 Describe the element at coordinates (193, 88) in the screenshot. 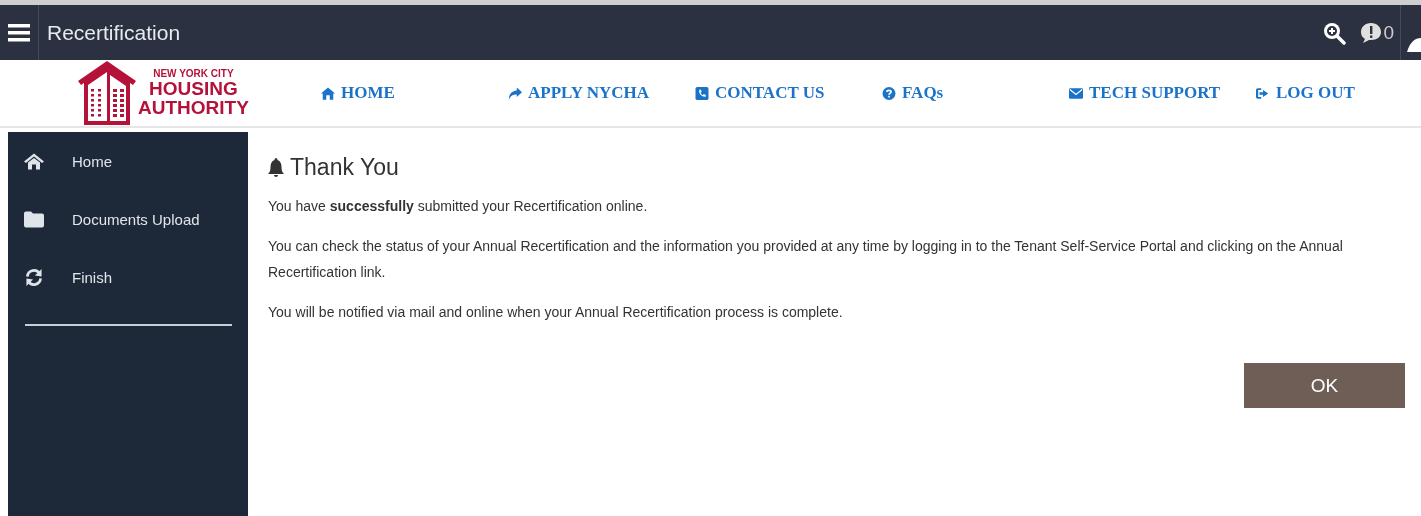

I see `logo-text: HOUSING` at that location.